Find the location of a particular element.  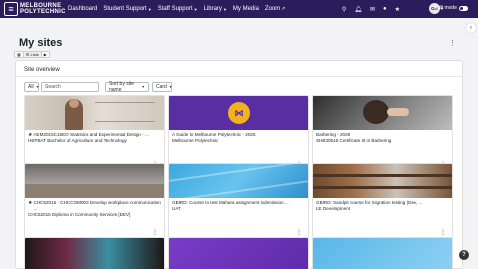

help-icon: ? is located at coordinates (464, 255).